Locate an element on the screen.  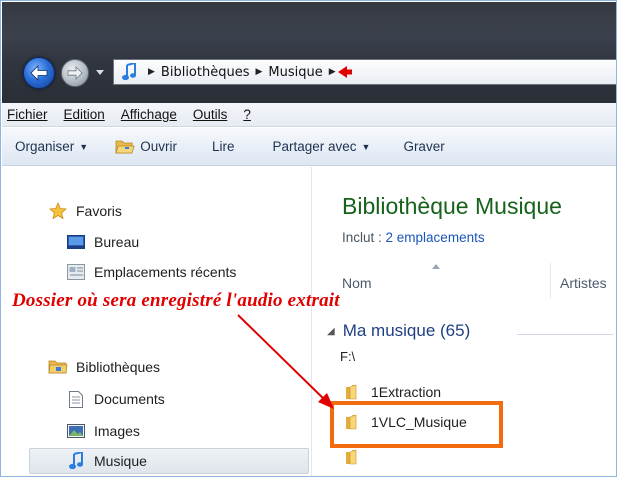
nav-item-musique: Musique is located at coordinates (106, 461).